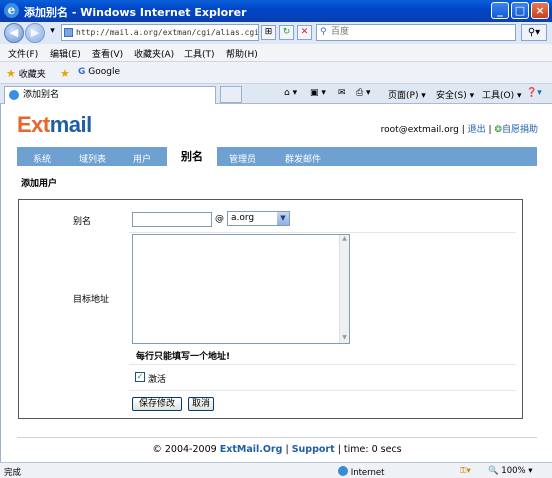 This screenshot has height=478, width=552. I want to click on main-nav: 系统 域列表 用户 别名 管理员 群发邮件, so click(277, 156).